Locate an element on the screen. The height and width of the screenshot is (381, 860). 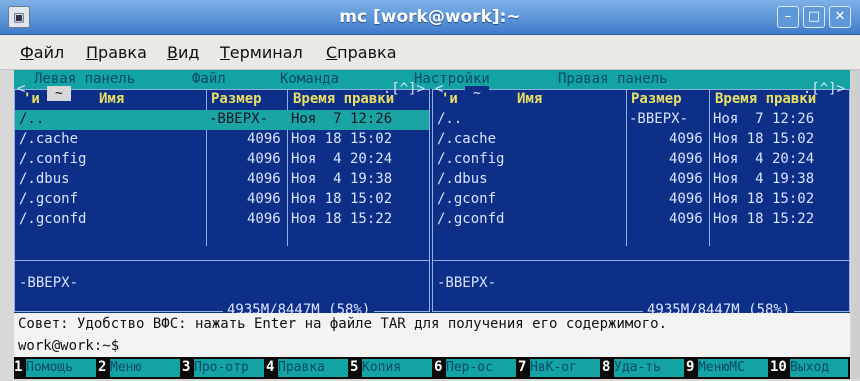
right-row-2: /.config 4096 Ноя 4 20:24 is located at coordinates (641, 160).